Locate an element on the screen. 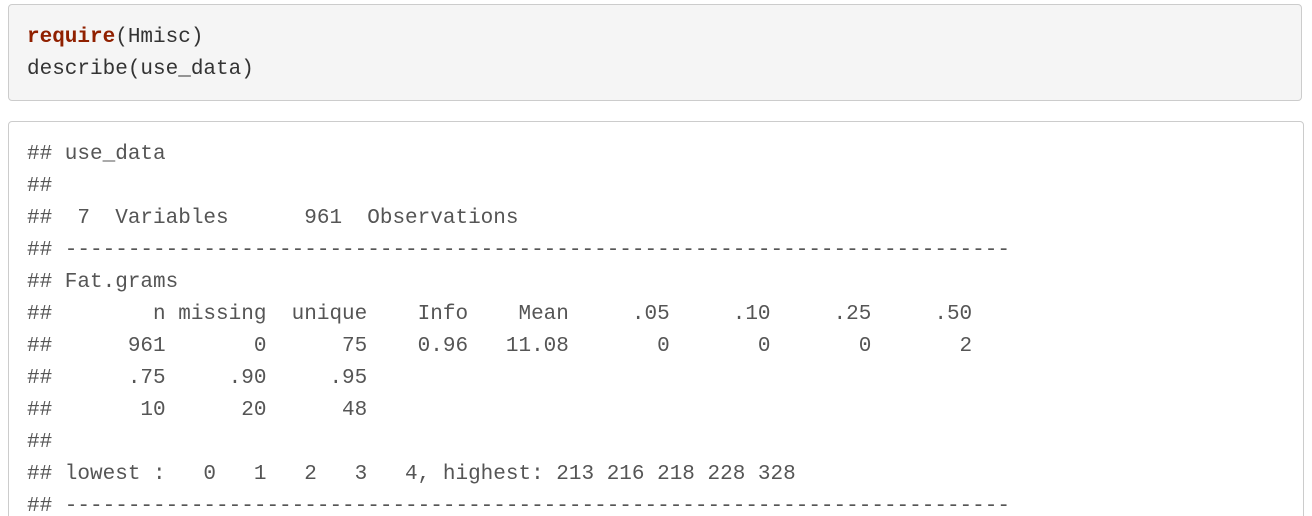 The height and width of the screenshot is (516, 1312). require-keyword: require is located at coordinates (71, 37).